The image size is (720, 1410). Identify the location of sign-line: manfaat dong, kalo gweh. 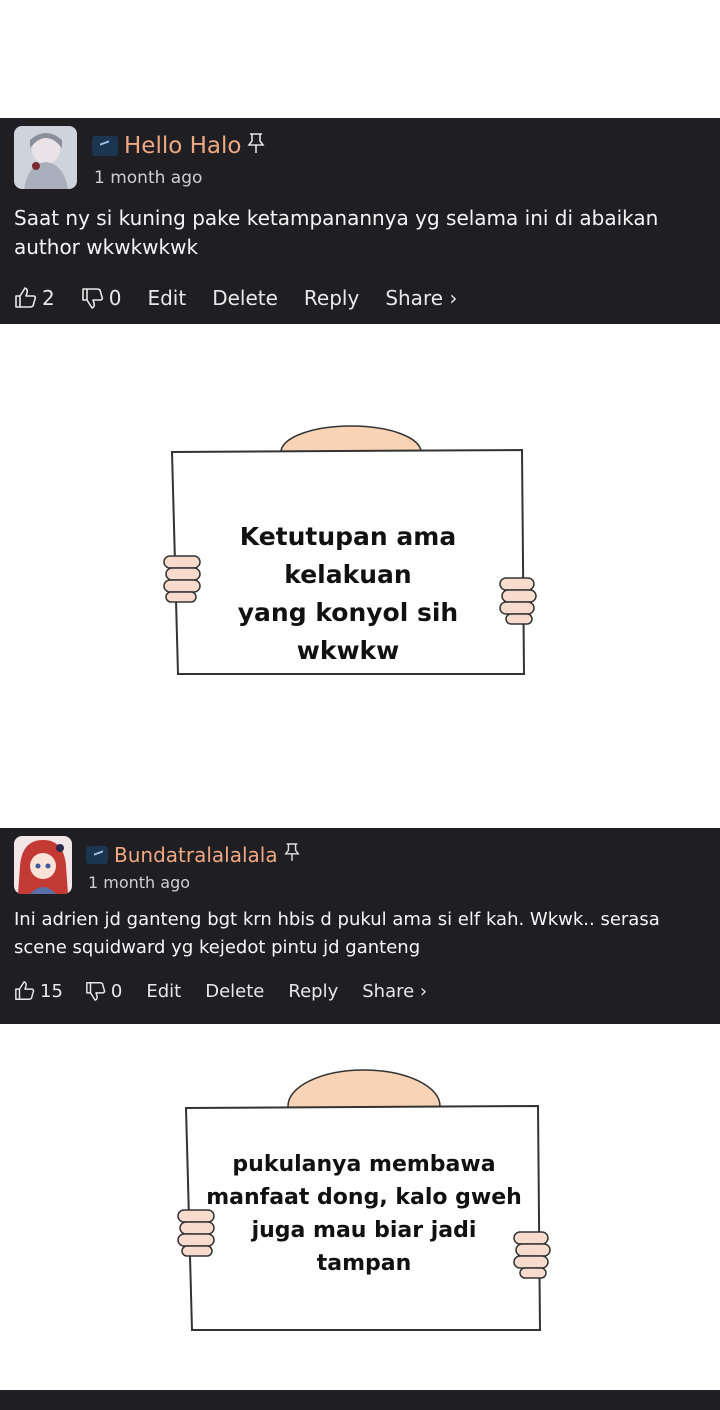
(364, 1197).